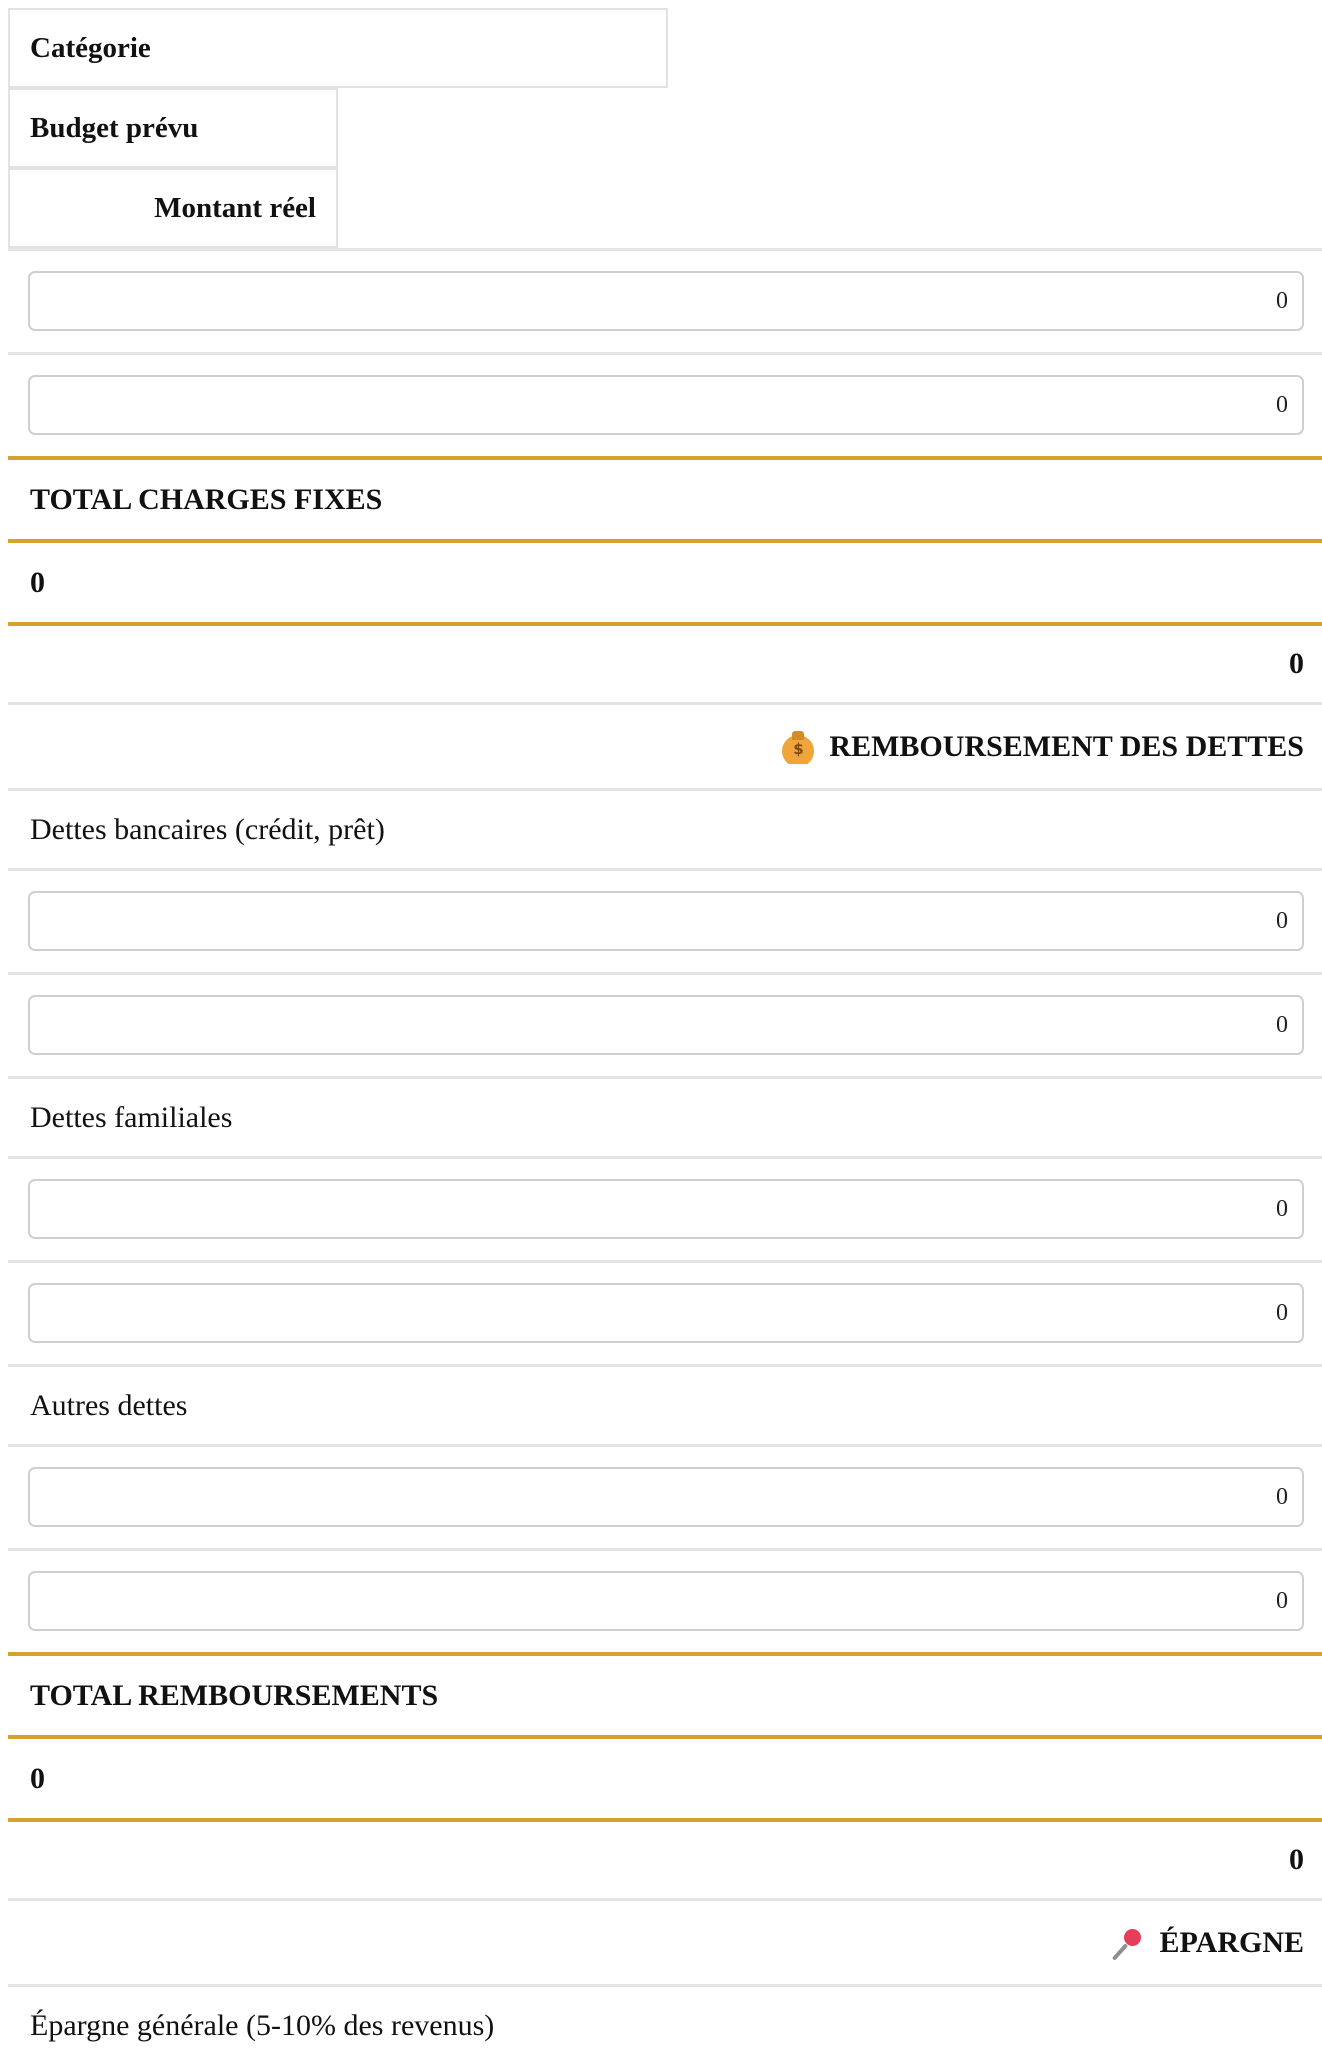  I want to click on category-label: Dettes familiales, so click(131, 1117).